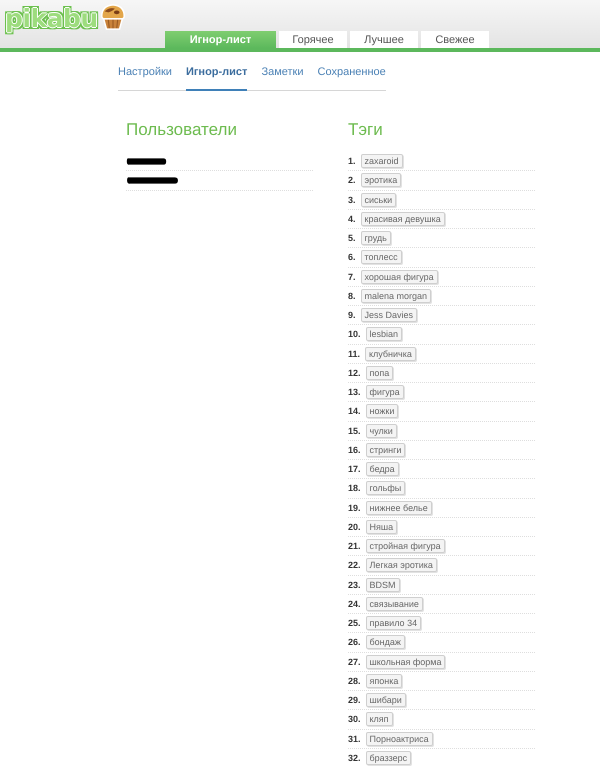 The width and height of the screenshot is (600, 767). What do you see at coordinates (354, 603) in the screenshot?
I see `tag-number: 24.` at bounding box center [354, 603].